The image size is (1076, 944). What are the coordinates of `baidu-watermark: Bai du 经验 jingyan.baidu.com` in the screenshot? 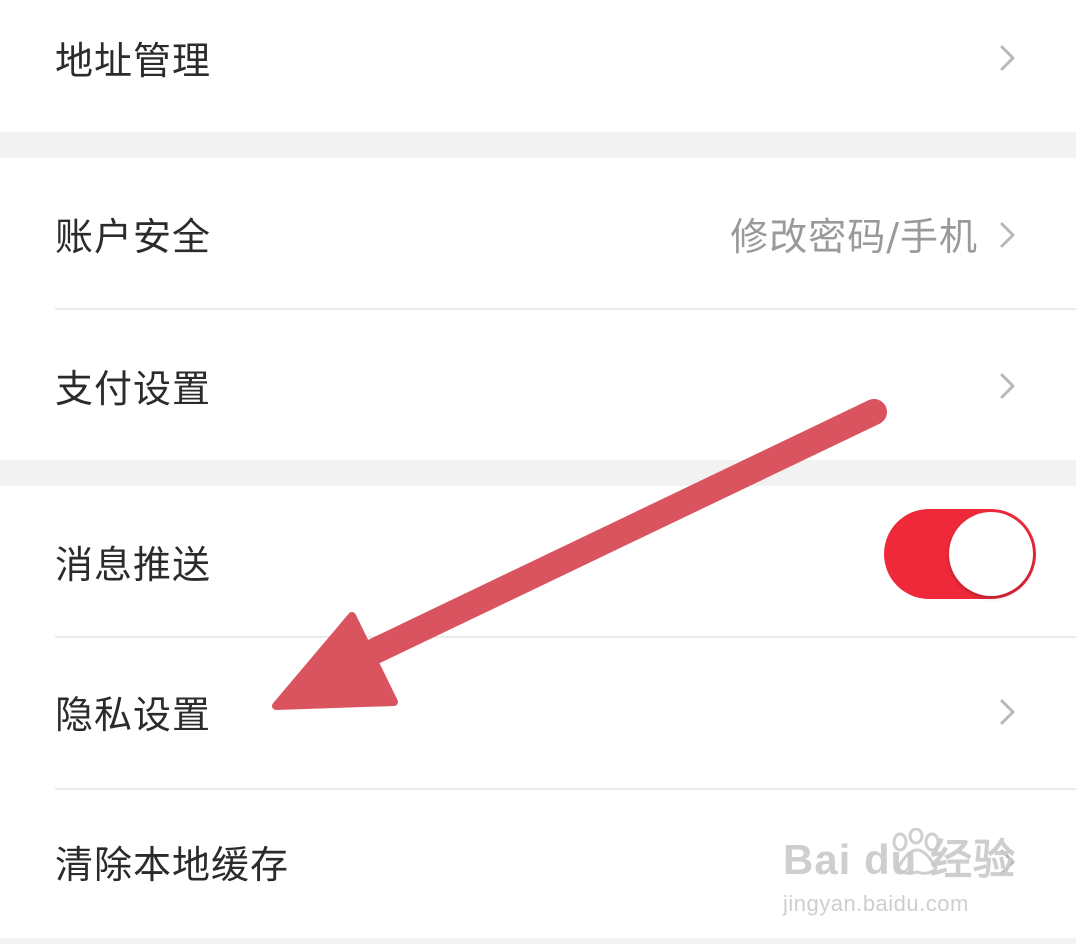 It's located at (899, 871).